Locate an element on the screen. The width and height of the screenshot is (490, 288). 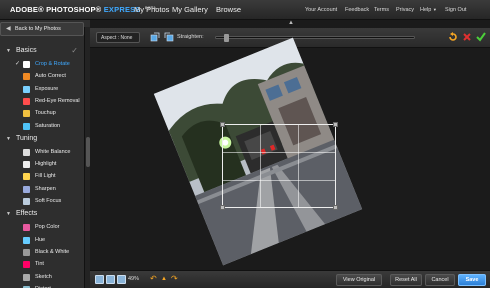
sidebar-item-label: Saturation is located at coordinates (48, 125).